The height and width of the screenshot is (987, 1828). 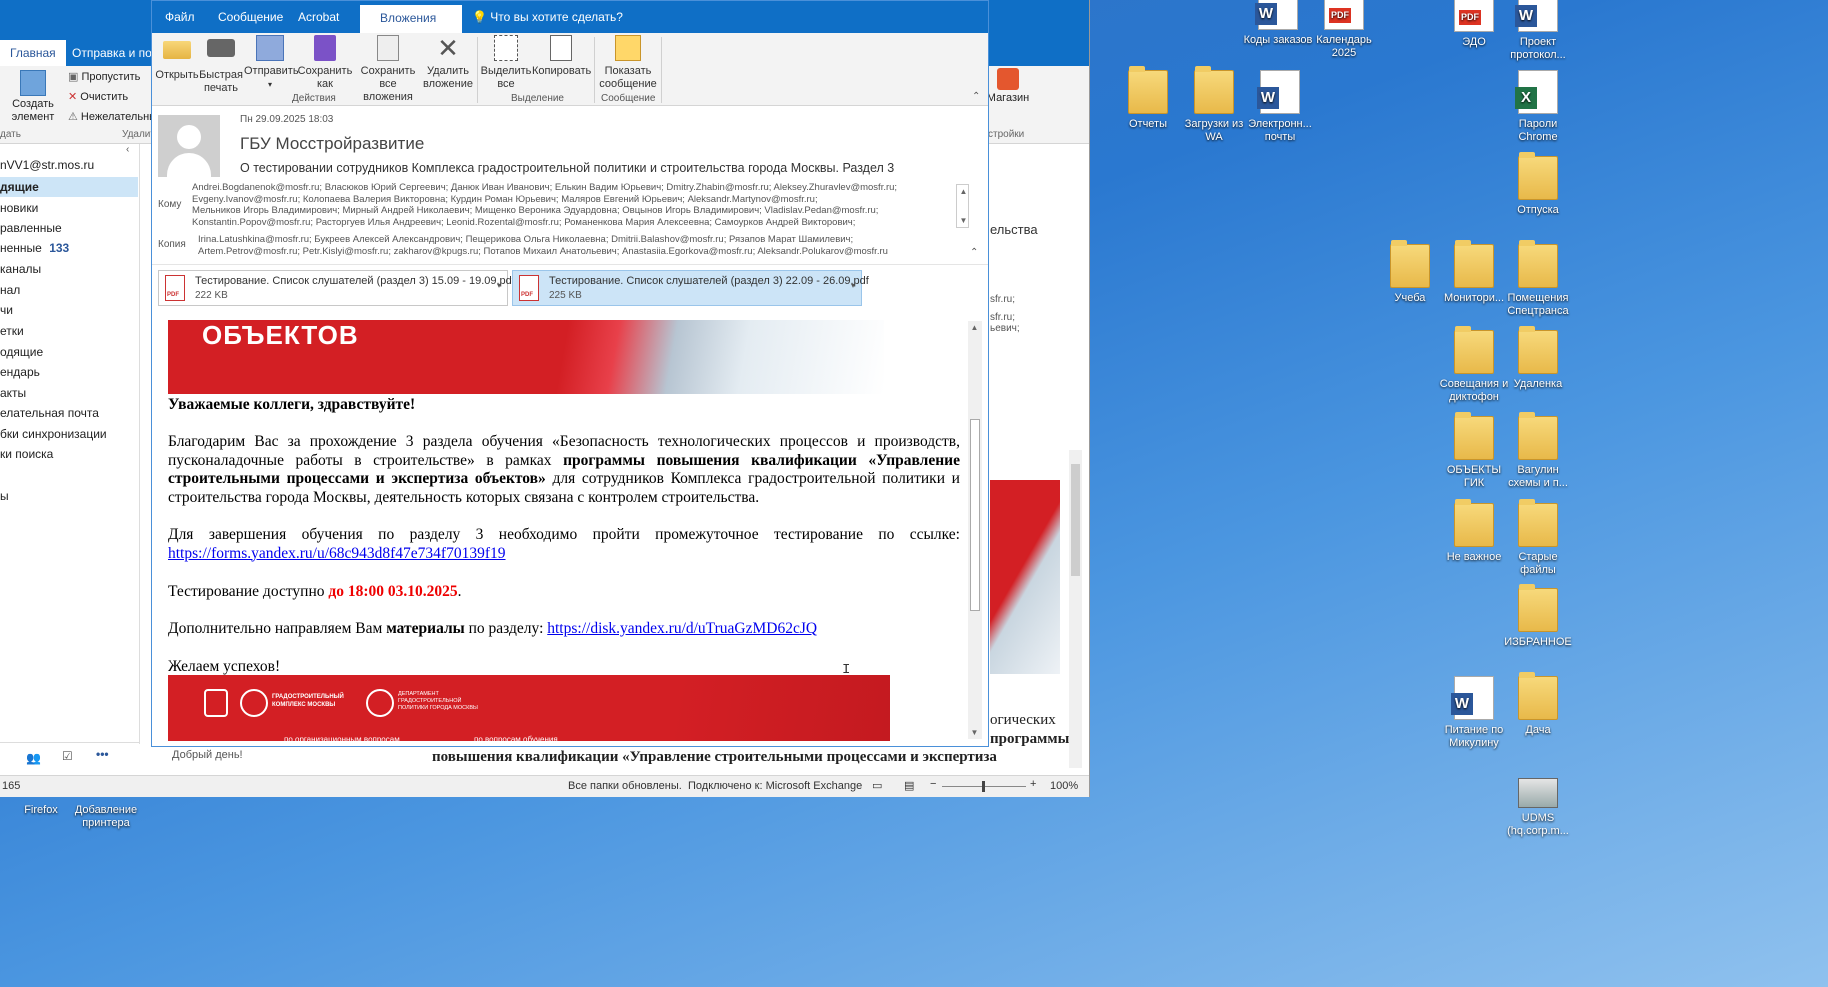 What do you see at coordinates (6, 310) in the screenshot?
I see `bg-folder: чи` at bounding box center [6, 310].